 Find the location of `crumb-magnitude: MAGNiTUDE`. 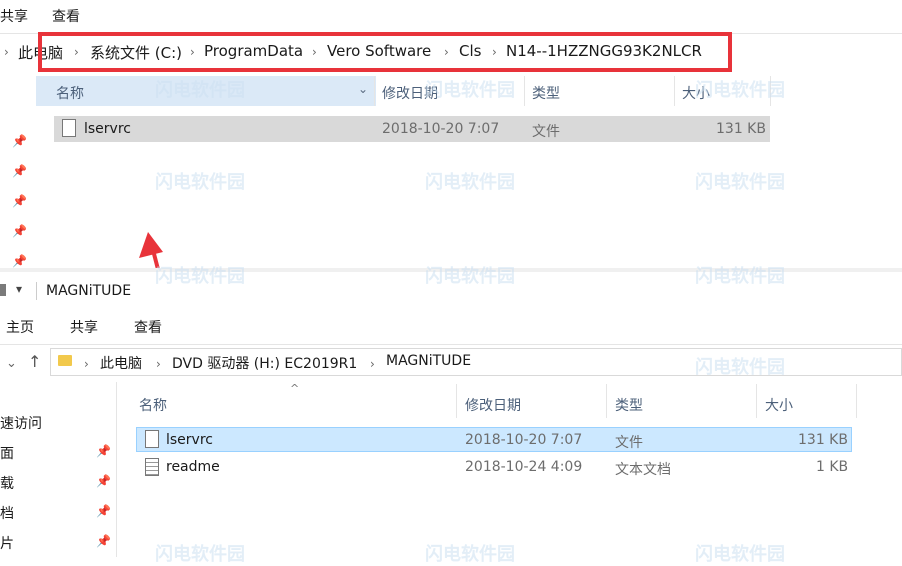

crumb-magnitude: MAGNiTUDE is located at coordinates (428, 361).